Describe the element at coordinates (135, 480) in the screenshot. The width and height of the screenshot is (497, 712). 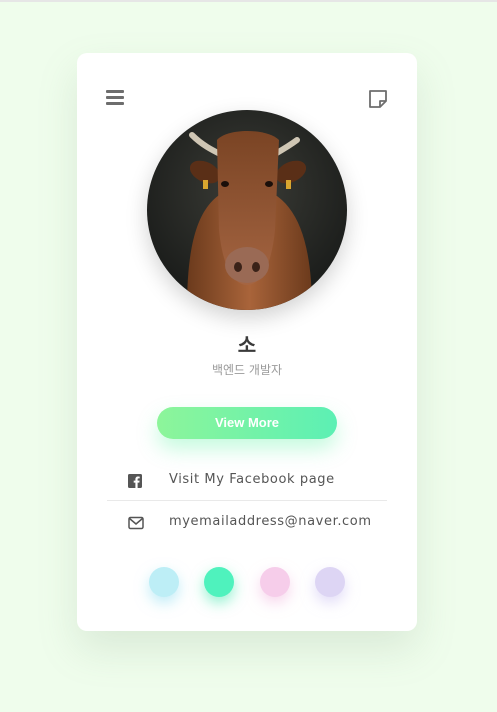
I see `facebook-icon` at that location.